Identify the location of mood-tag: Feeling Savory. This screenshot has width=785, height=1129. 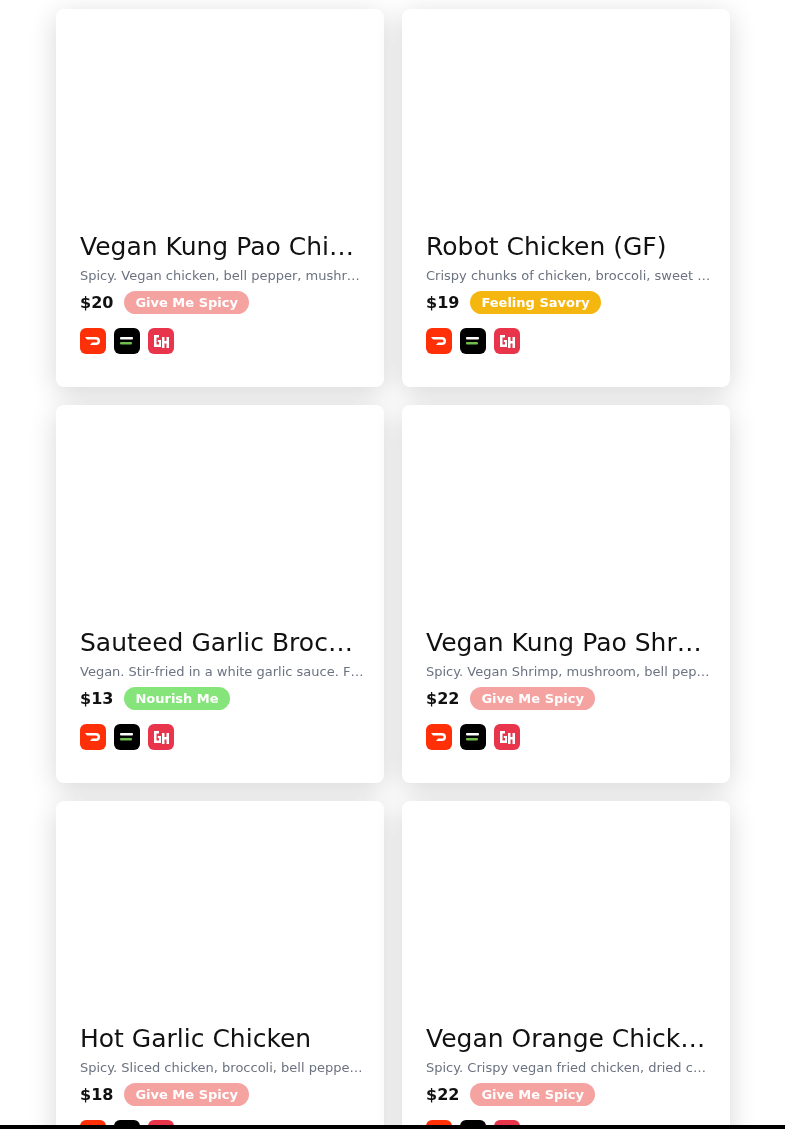
(535, 302).